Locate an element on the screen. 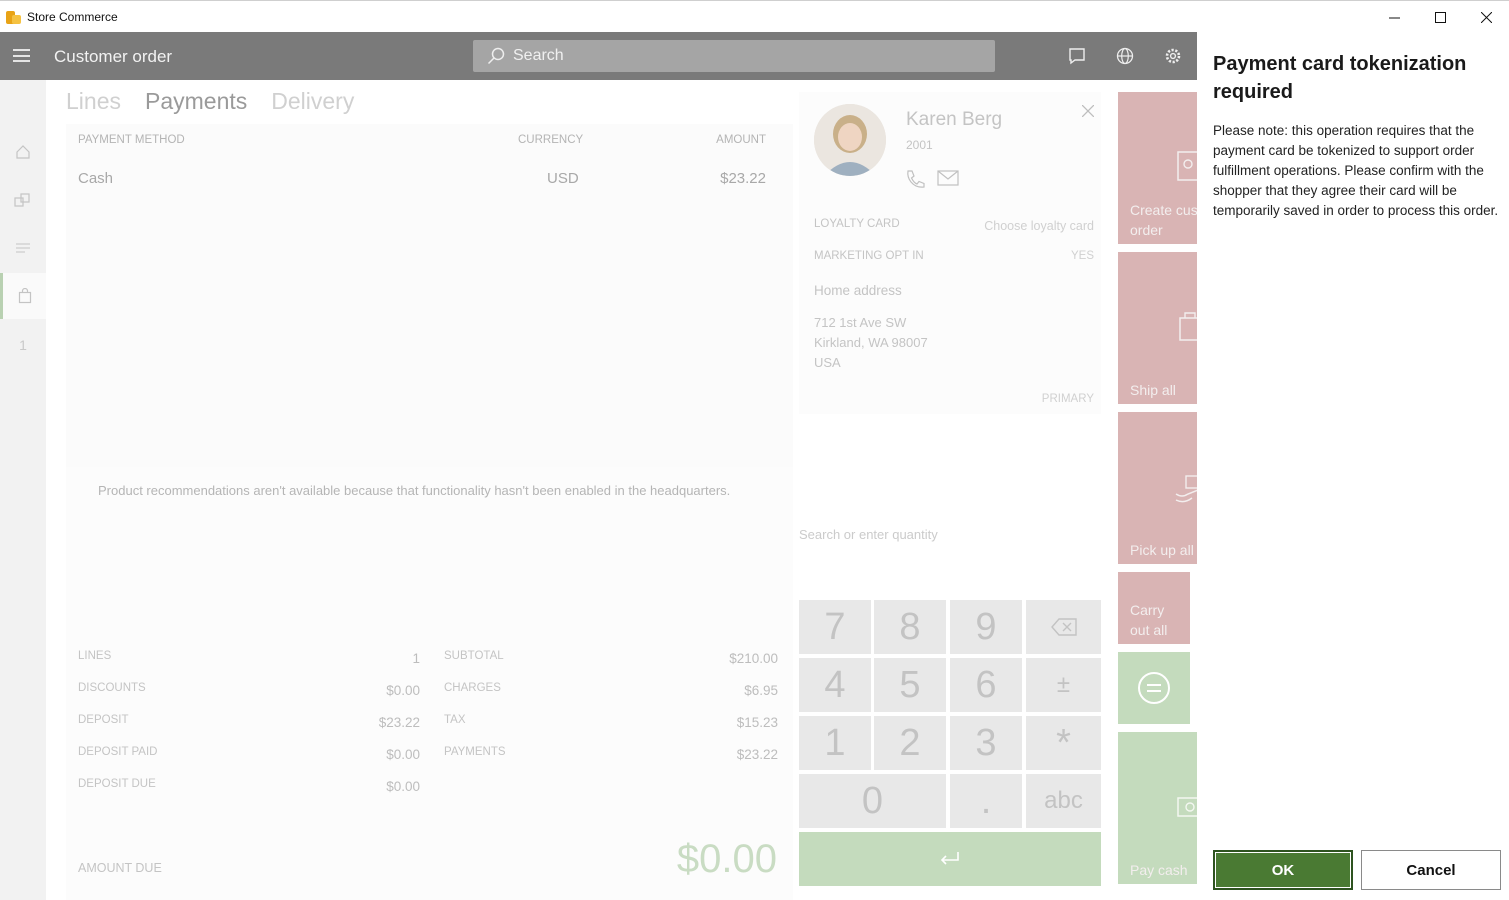  close-window-button is located at coordinates (1486, 17).